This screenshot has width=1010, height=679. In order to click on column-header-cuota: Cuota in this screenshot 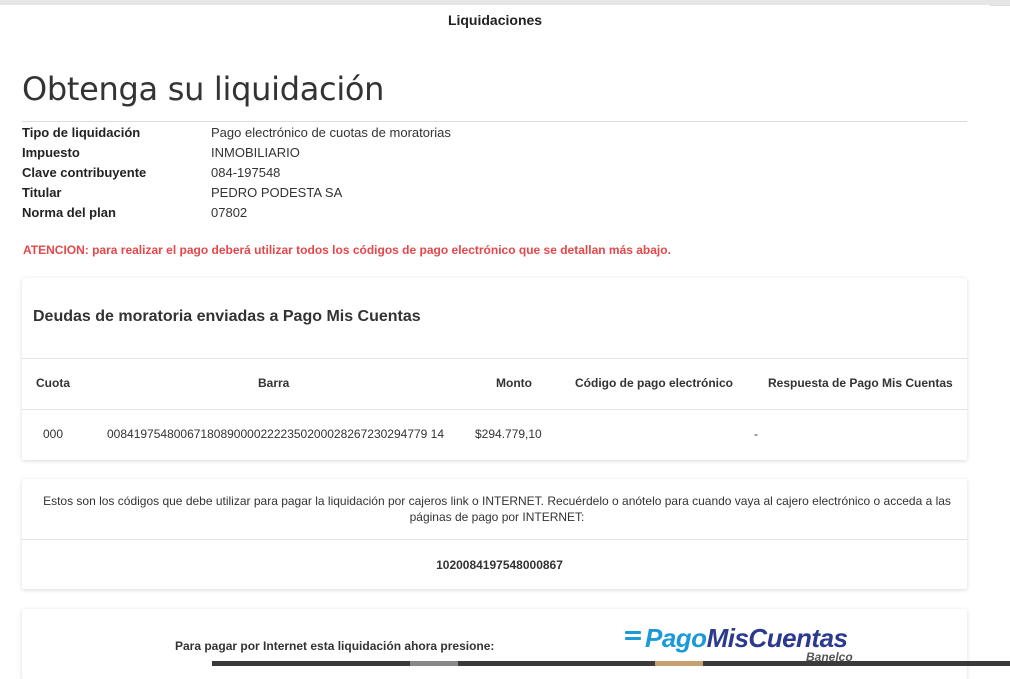, I will do `click(53, 383)`.